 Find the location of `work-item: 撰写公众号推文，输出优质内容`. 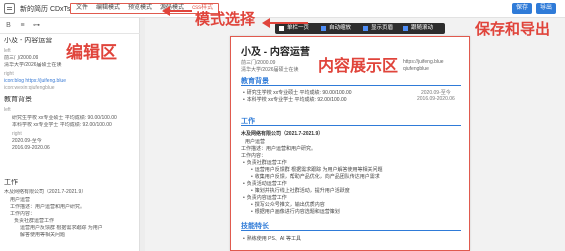

work-item: 撰写公众号推文，输出优质内容 is located at coordinates (288, 204).